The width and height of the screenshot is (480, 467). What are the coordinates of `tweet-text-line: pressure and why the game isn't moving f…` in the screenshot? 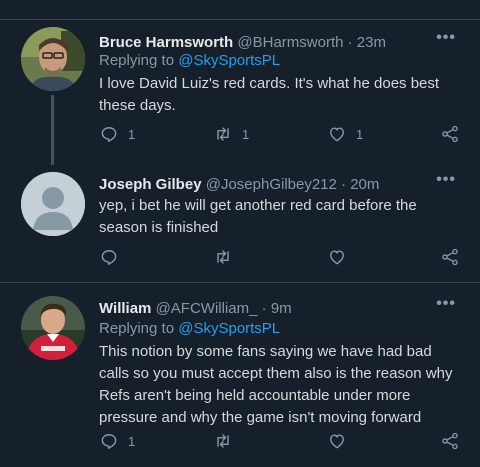 It's located at (260, 417).